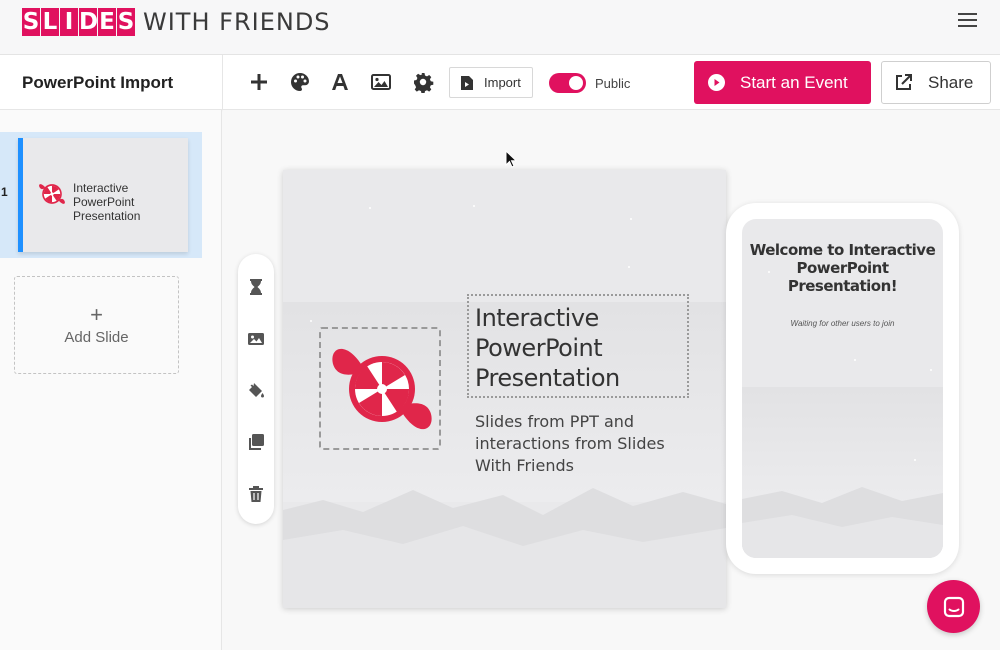 The width and height of the screenshot is (1000, 650). I want to click on text-icon, so click(340, 82).